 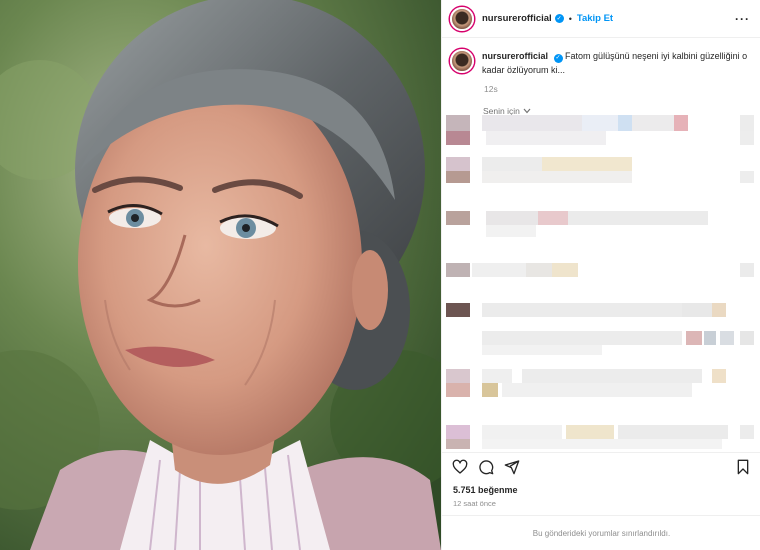 I want to click on share-icon, so click(x=512, y=467).